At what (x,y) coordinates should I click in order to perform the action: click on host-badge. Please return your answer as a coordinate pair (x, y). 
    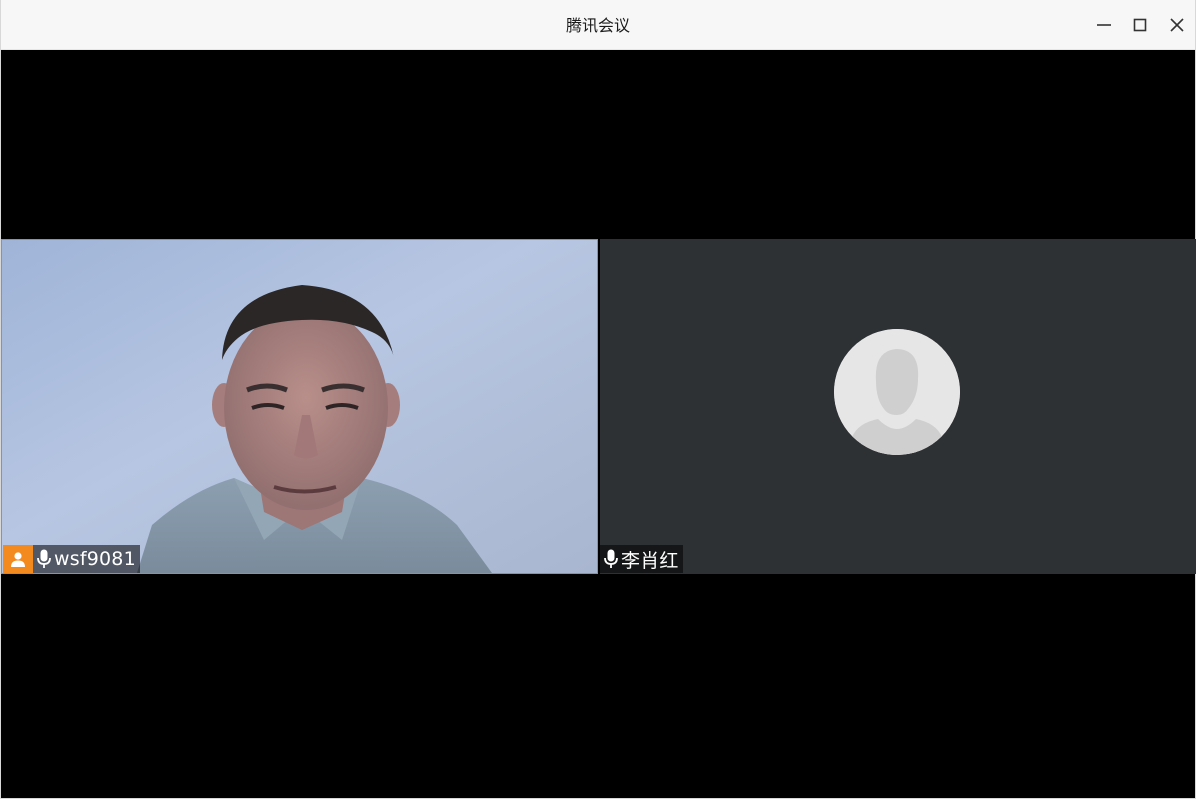
    Looking at the image, I should click on (18, 559).